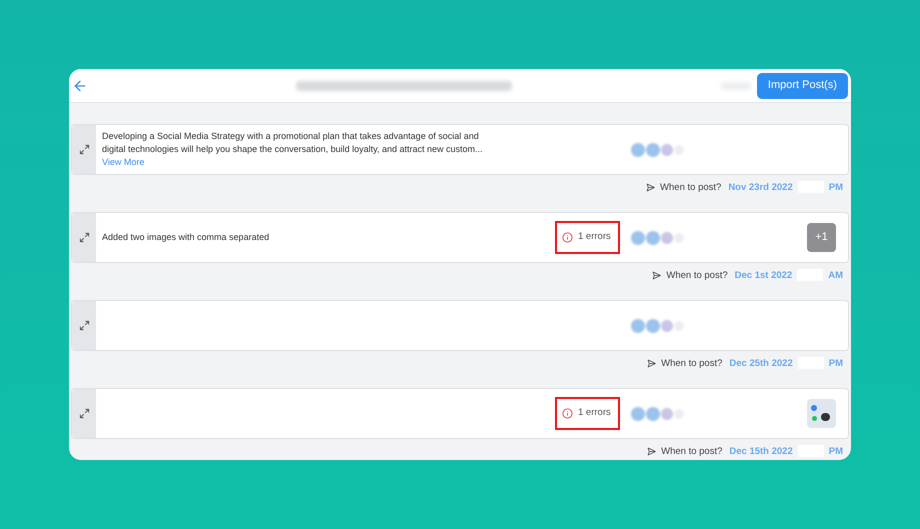  I want to click on schedule-period: AM, so click(835, 276).